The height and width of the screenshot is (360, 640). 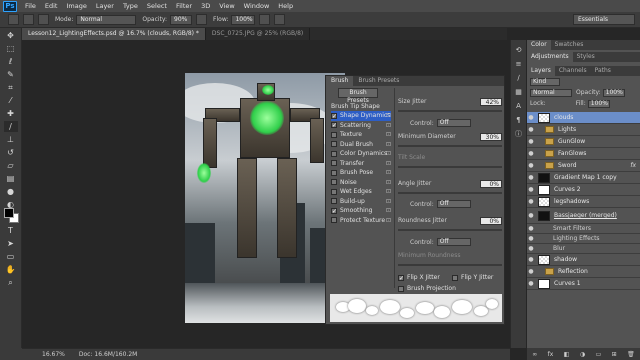 What do you see at coordinates (11, 165) in the screenshot?
I see `eraser-tool-icon: ▱` at bounding box center [11, 165].